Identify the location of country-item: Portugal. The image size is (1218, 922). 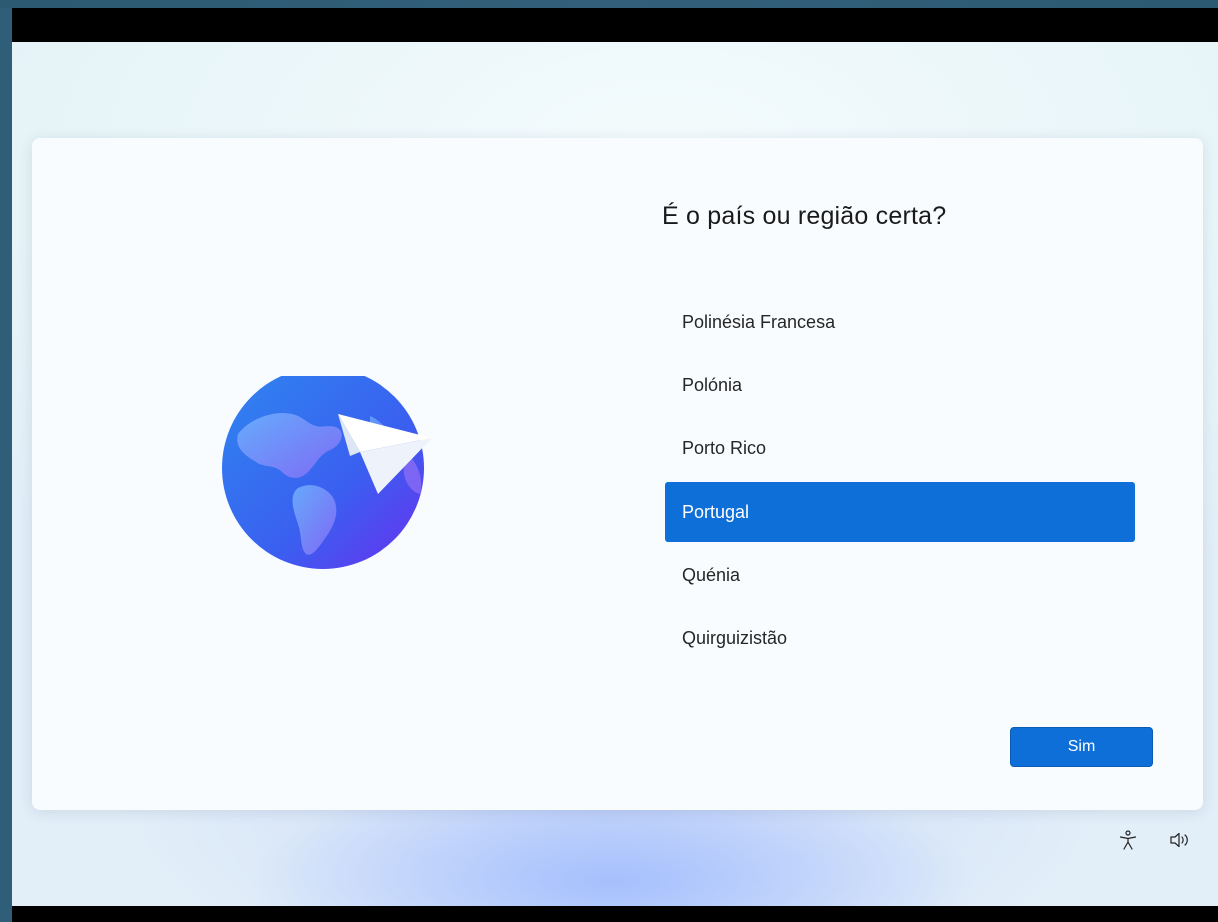
(900, 512).